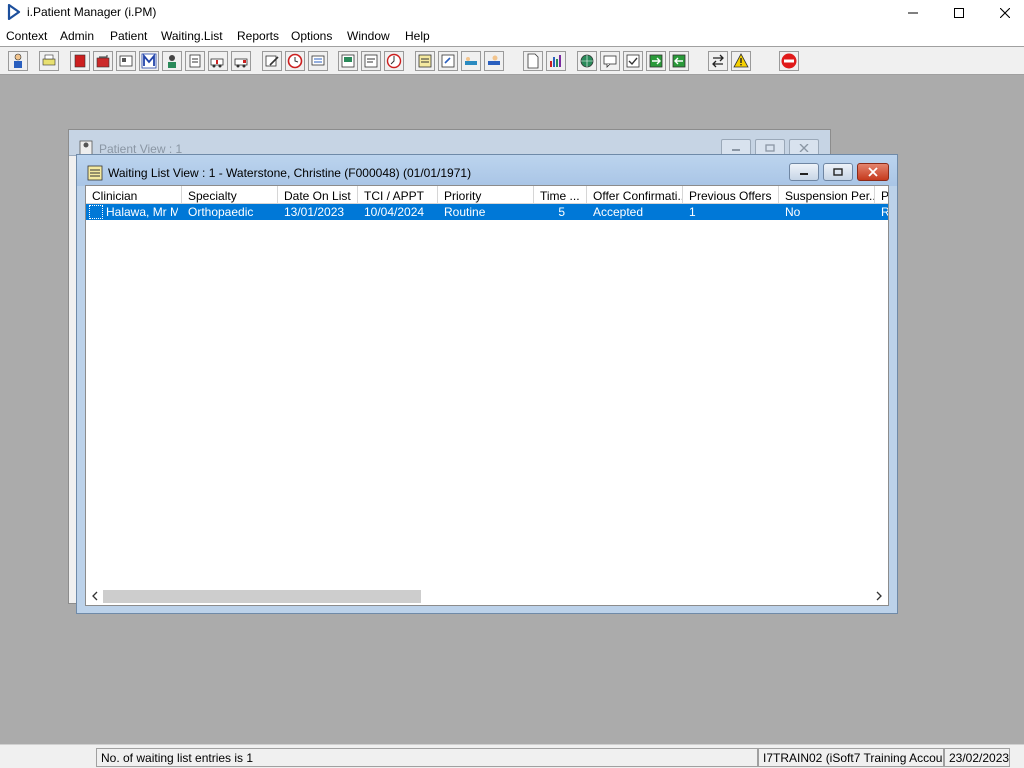  What do you see at coordinates (26, 36) in the screenshot?
I see `menu-context: Context` at bounding box center [26, 36].